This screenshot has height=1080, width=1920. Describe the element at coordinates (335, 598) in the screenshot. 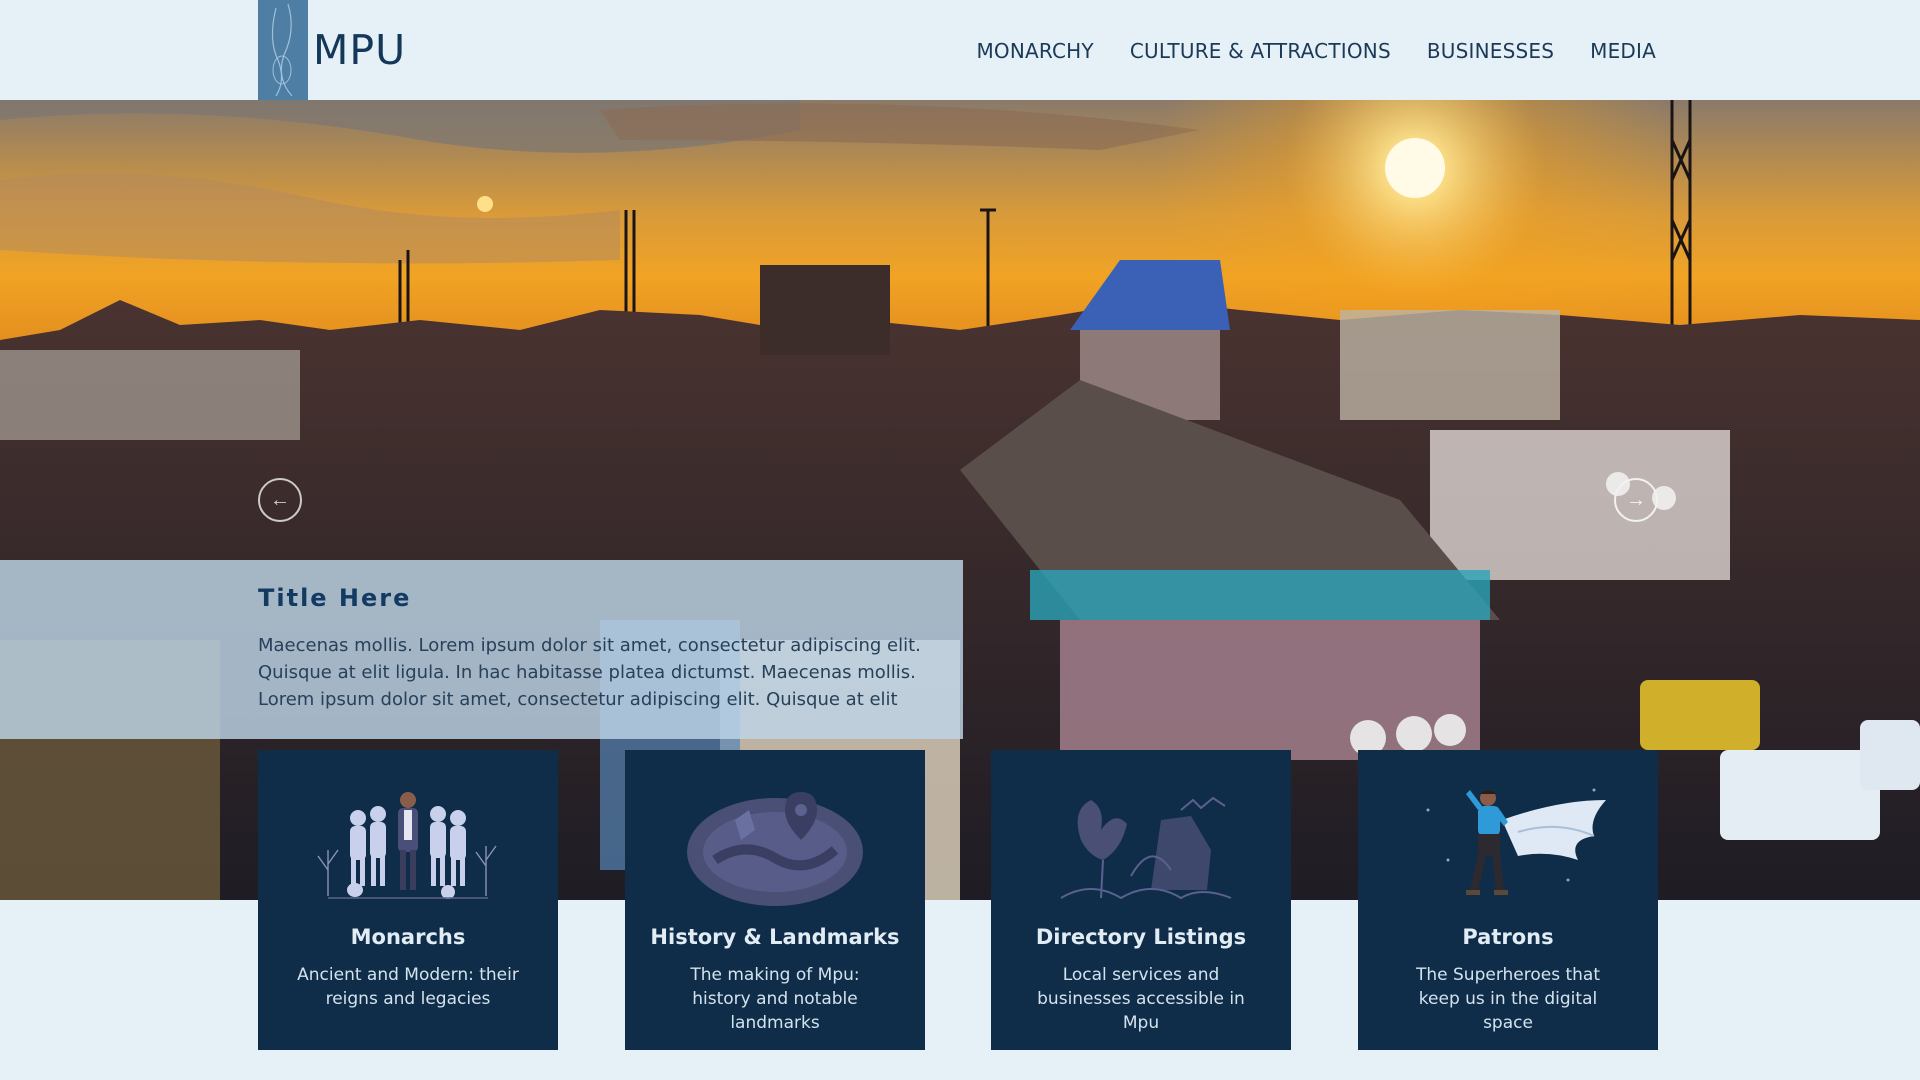

I see `caption-title: Title Here` at that location.